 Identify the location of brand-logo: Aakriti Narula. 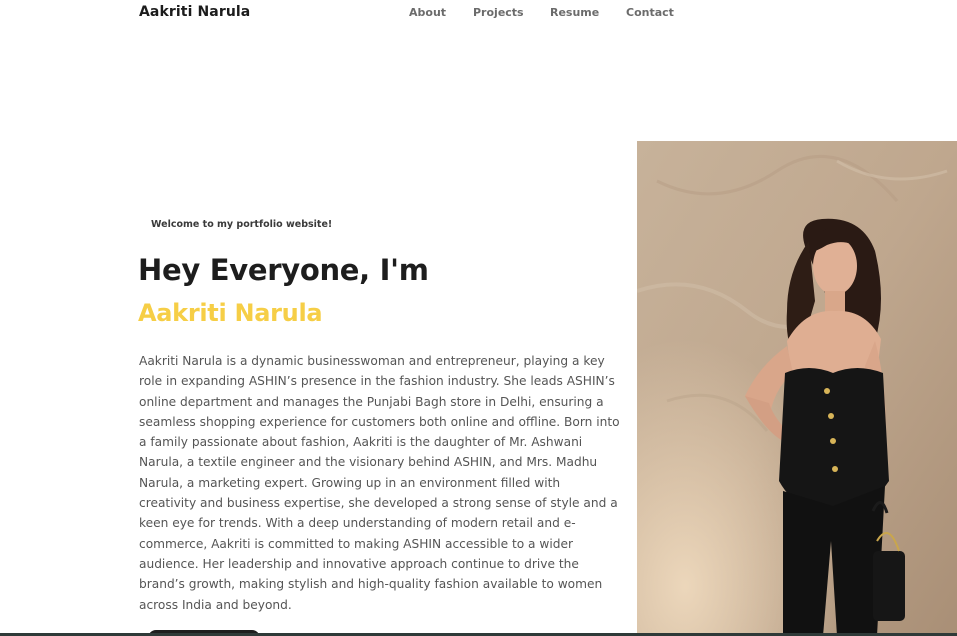
(194, 12).